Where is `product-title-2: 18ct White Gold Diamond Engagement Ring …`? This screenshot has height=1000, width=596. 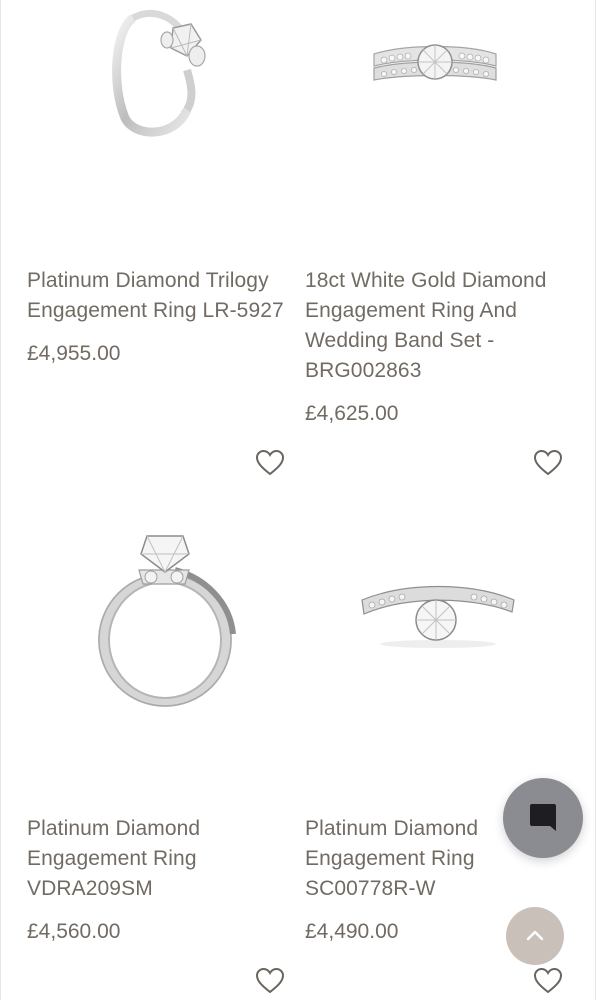
product-title-2: 18ct White Gold Diamond Engagement Ring … is located at coordinates (426, 326).